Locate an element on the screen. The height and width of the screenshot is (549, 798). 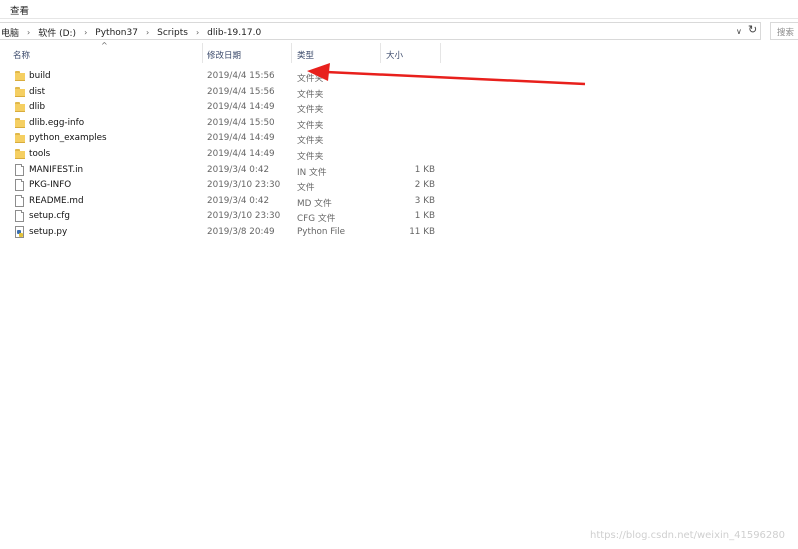
column-header-size: 大小 is located at coordinates (394, 55).